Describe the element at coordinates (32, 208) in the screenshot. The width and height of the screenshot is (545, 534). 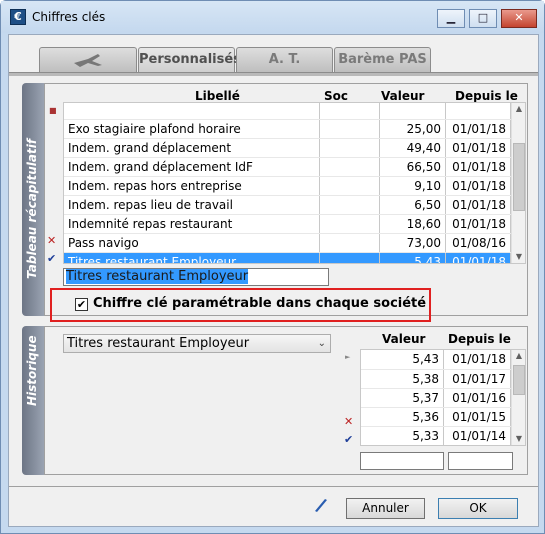
I see `summary-side-label: Tableau récapitulatif` at that location.